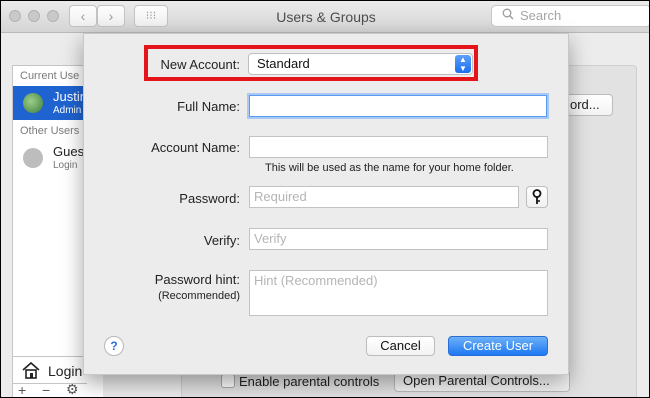 The height and width of the screenshot is (398, 650). I want to click on search-placeholder: Search, so click(541, 15).